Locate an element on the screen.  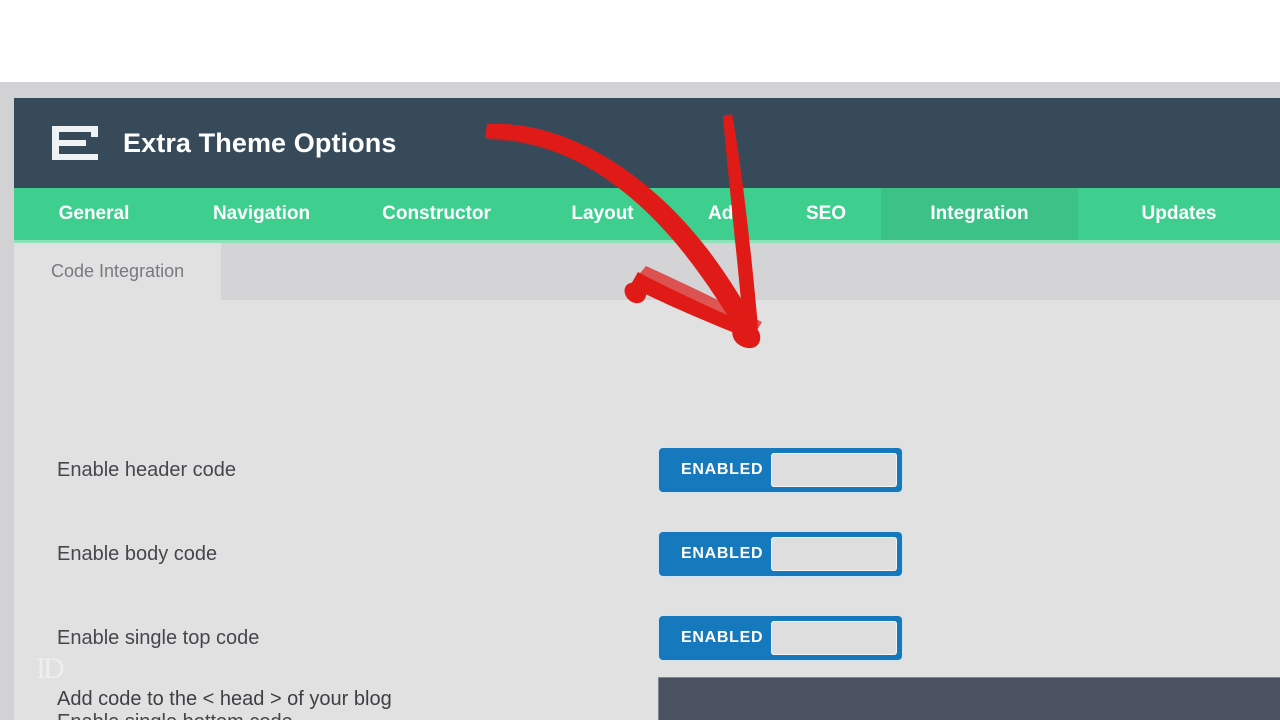
nav-item-label: SEO is located at coordinates (826, 213).